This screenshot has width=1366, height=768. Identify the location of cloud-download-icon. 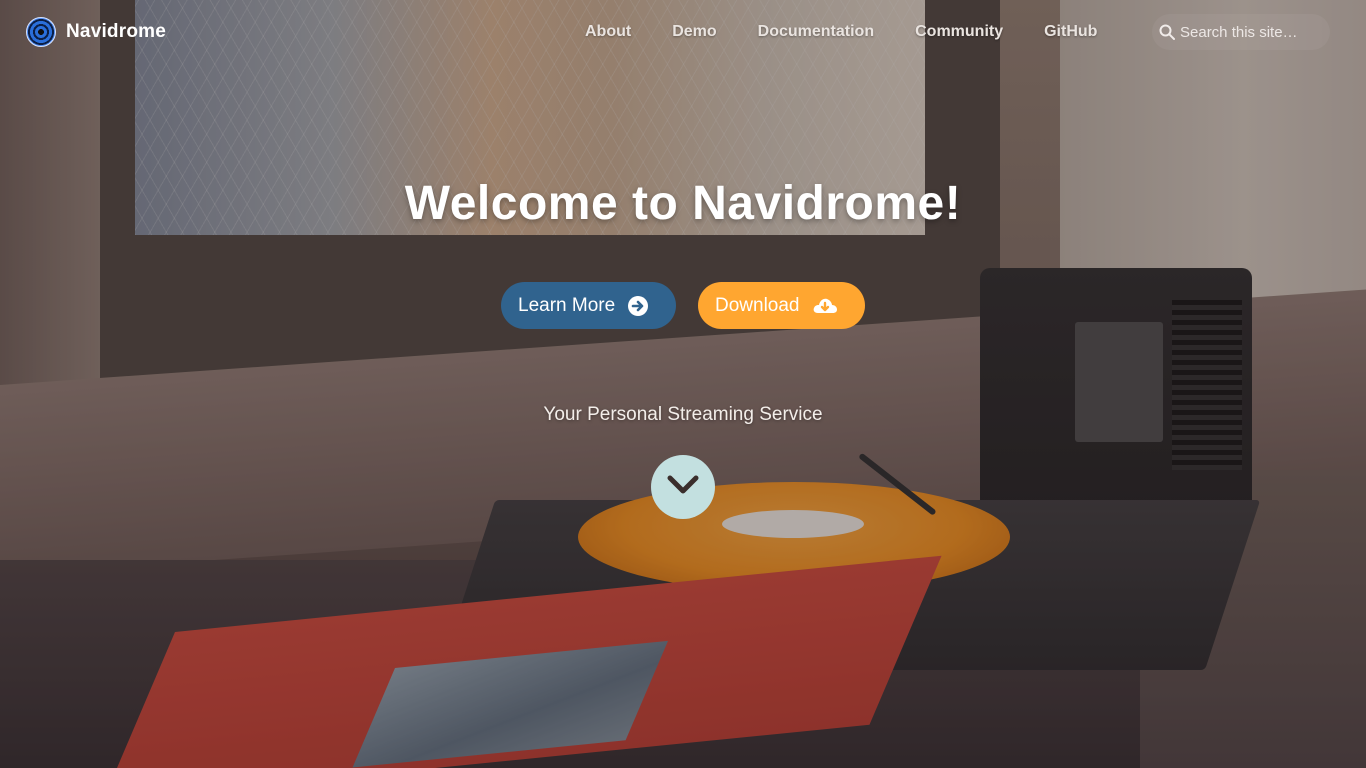
(824, 306).